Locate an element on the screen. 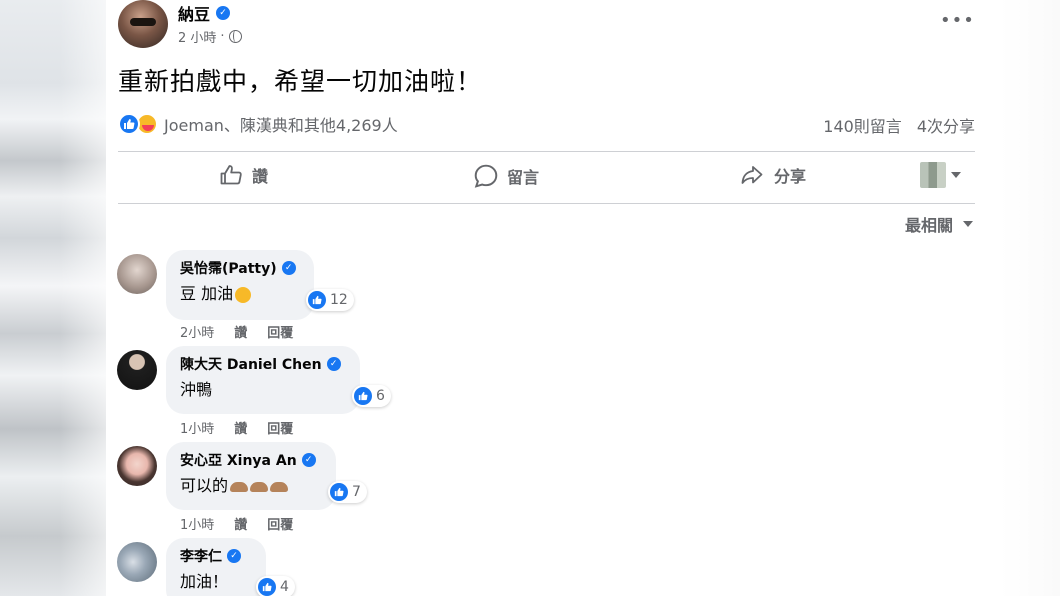 The image size is (1060, 596). globe-icon is located at coordinates (235, 36).